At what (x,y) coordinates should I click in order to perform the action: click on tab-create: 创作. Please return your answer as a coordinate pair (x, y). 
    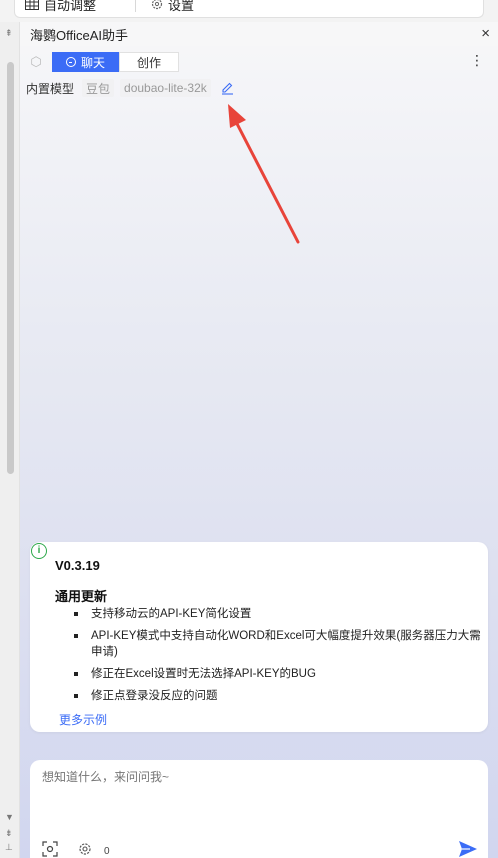
    Looking at the image, I should click on (149, 62).